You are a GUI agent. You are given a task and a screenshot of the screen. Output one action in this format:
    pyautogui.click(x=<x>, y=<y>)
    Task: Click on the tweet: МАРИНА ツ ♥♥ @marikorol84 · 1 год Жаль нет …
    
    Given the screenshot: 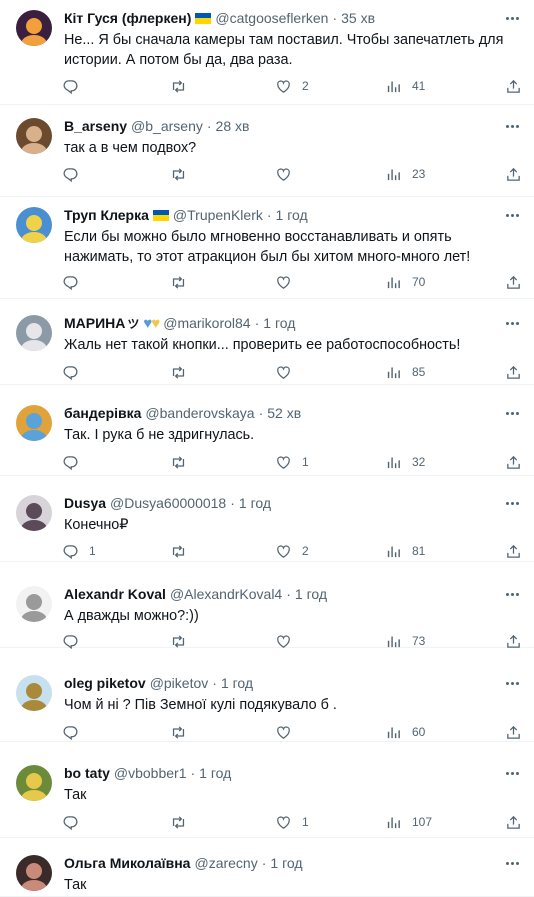 What is the action you would take?
    pyautogui.click(x=267, y=342)
    